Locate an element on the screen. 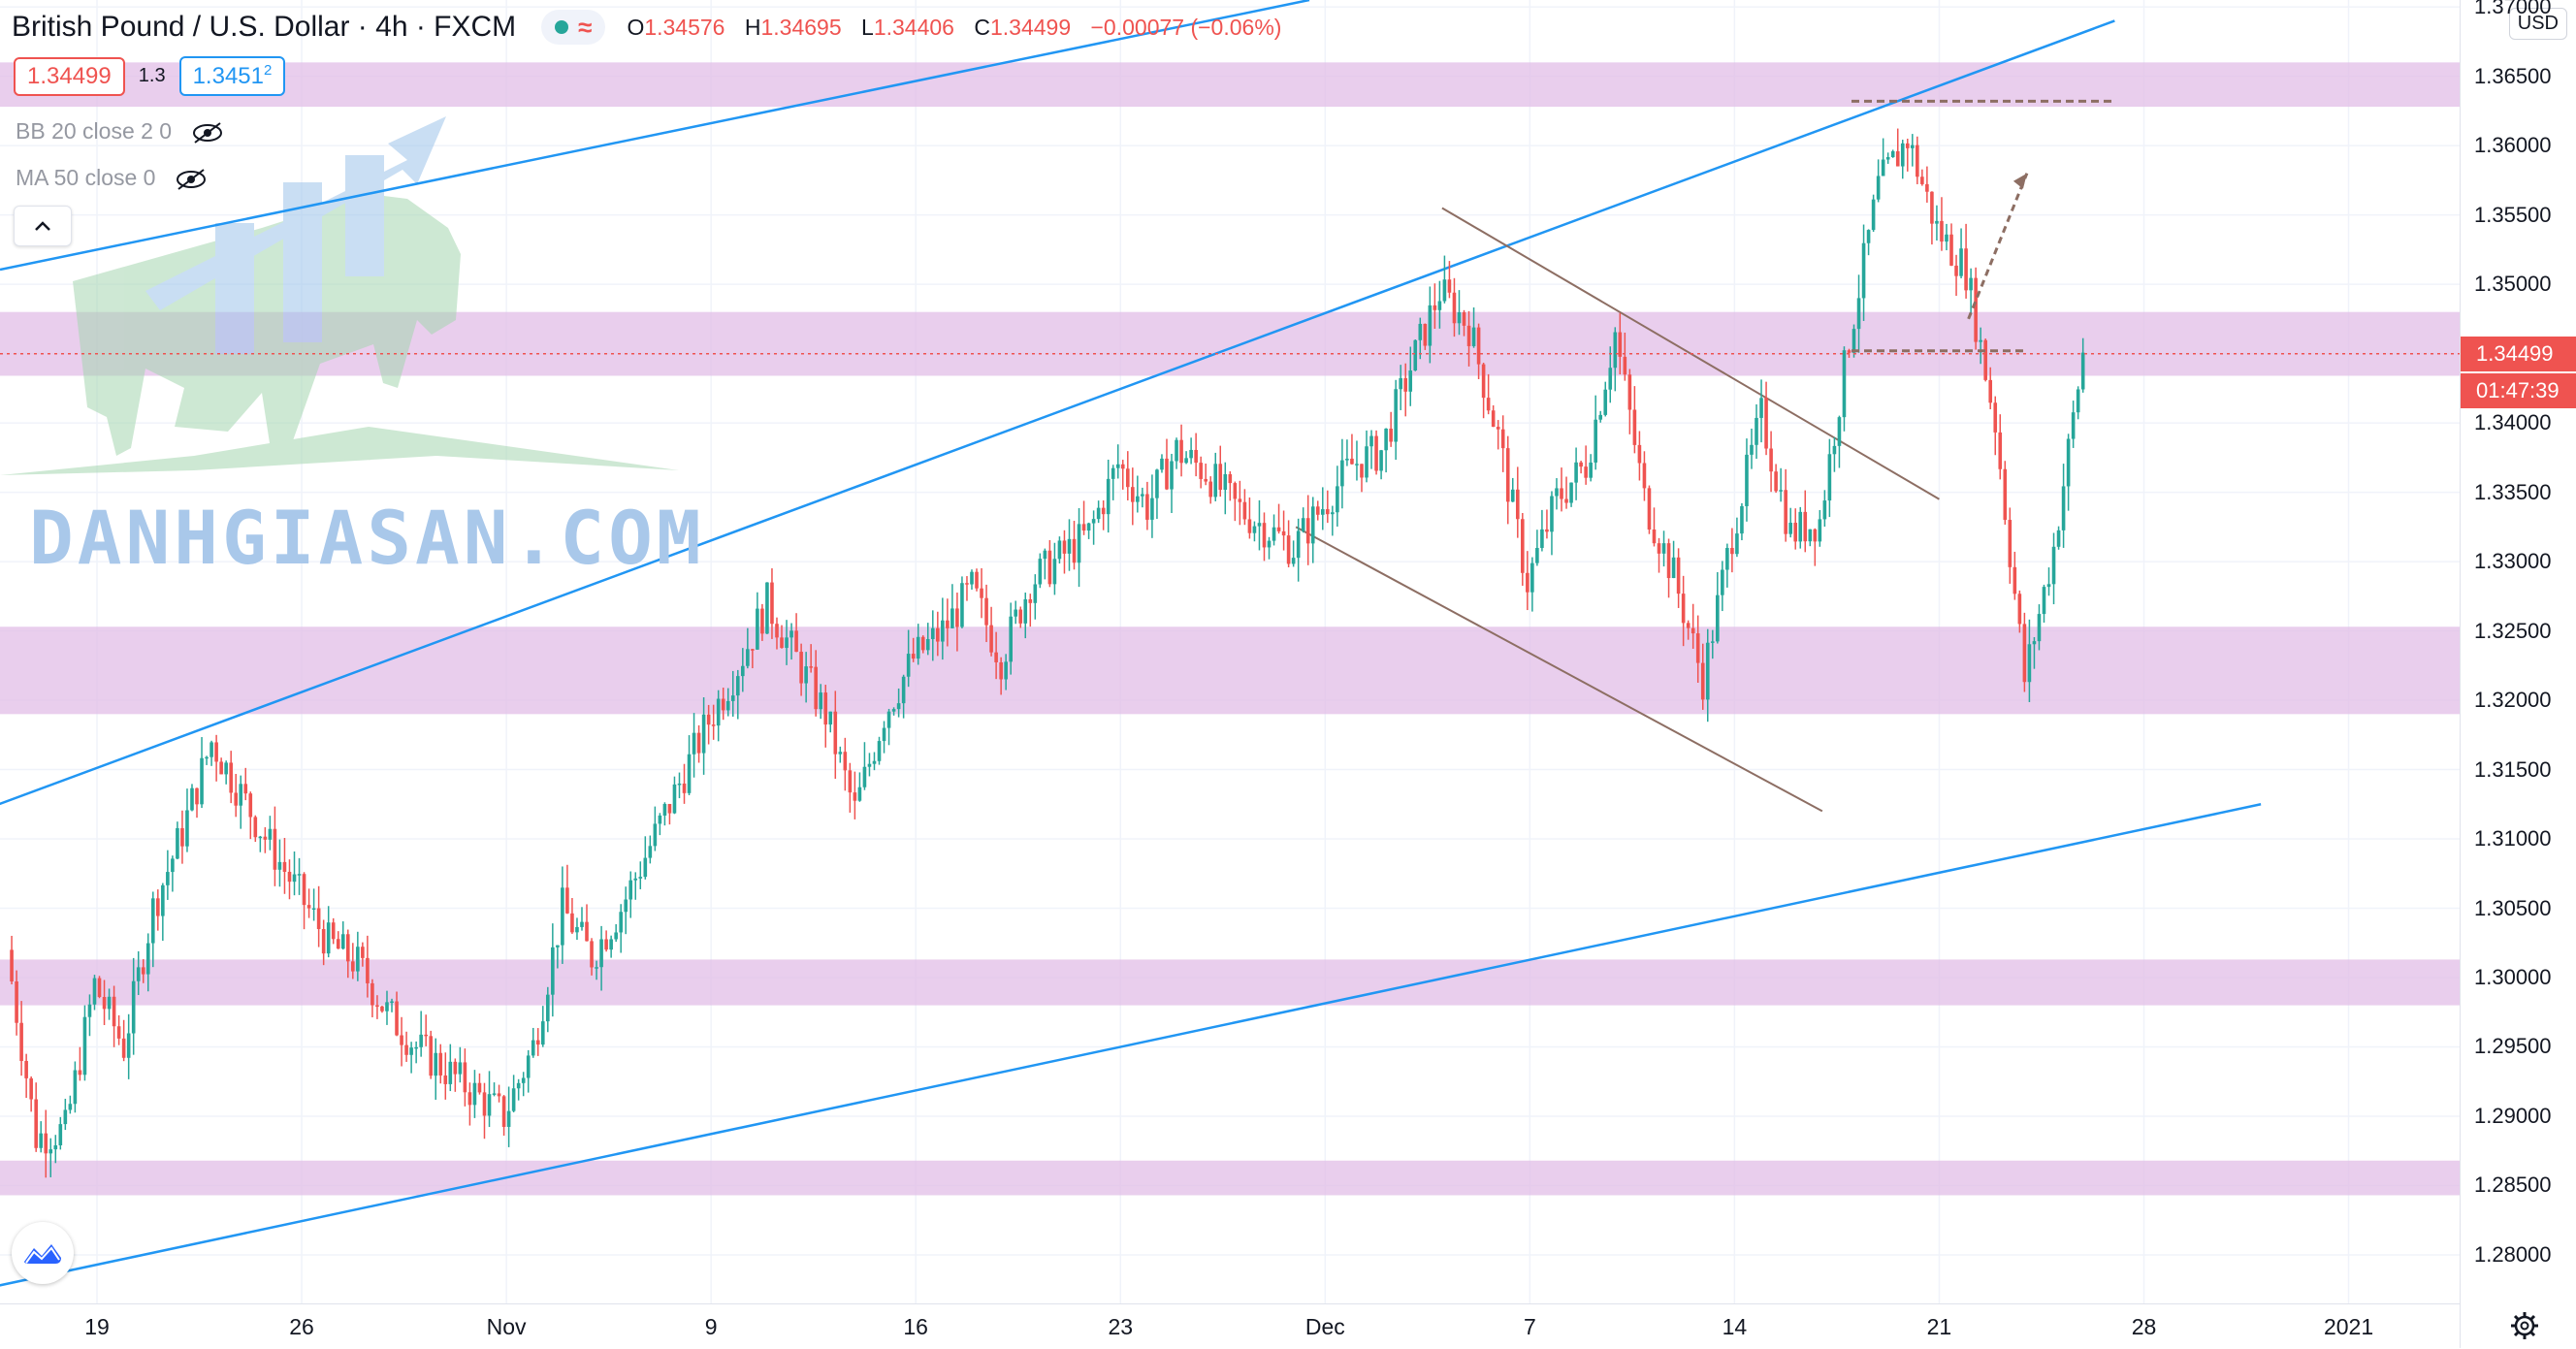 The width and height of the screenshot is (2576, 1349). indicator-ma-label: MA 50 close 0 is located at coordinates (86, 177).